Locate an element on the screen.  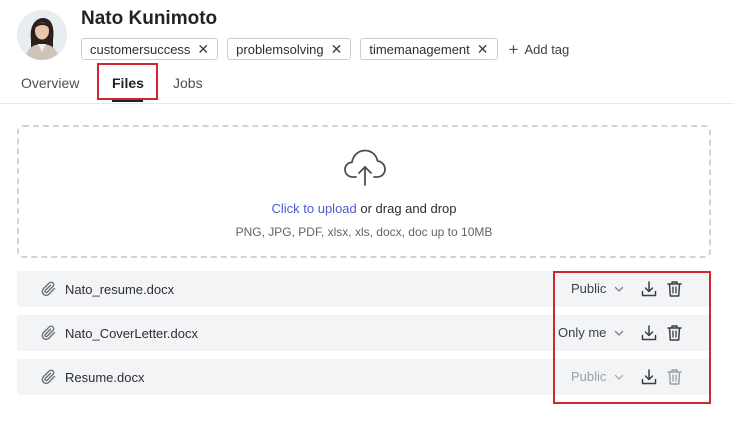
upload-instruction: Click to upload or drag and drop is located at coordinates (364, 208).